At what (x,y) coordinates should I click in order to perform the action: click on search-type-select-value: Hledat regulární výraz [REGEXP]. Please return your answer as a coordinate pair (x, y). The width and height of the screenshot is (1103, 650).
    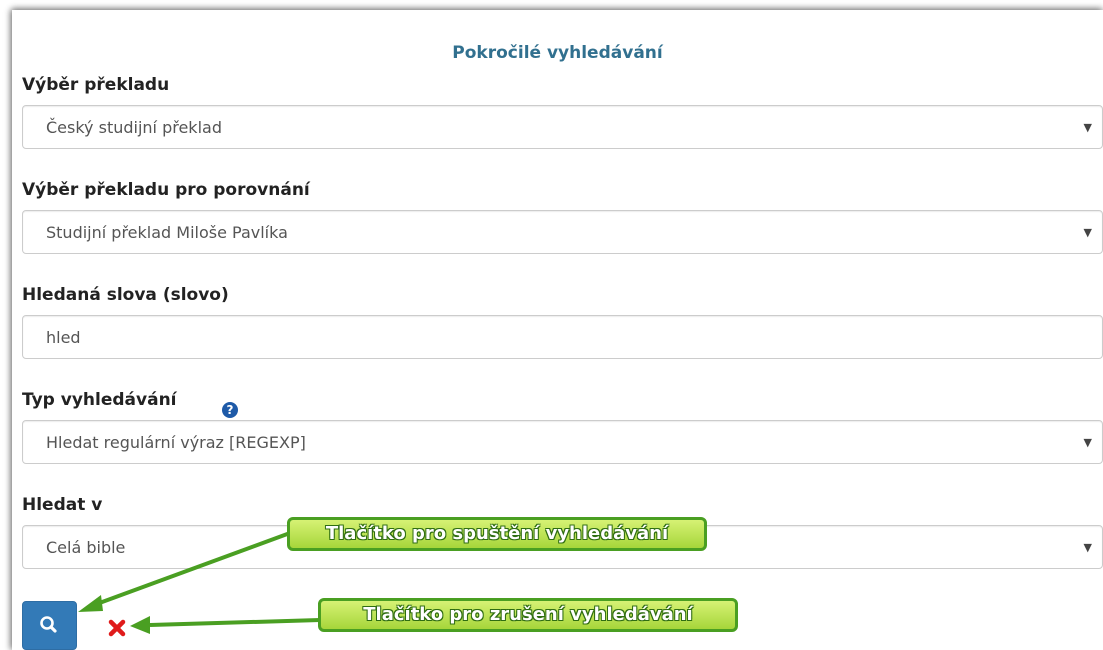
    Looking at the image, I should click on (176, 442).